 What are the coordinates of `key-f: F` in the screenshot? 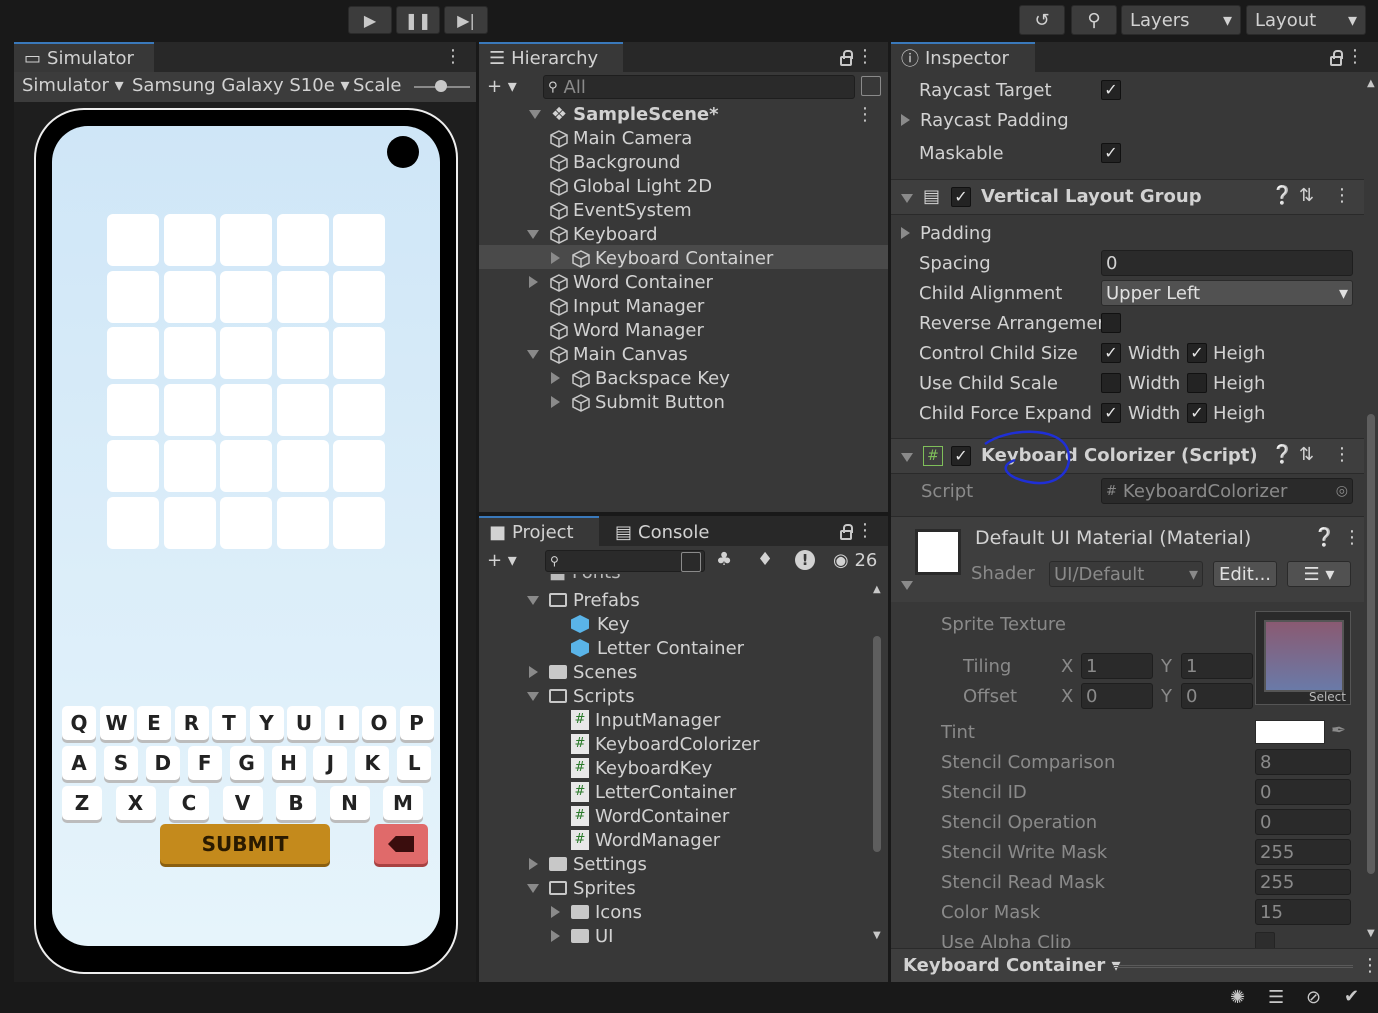 It's located at (204, 763).